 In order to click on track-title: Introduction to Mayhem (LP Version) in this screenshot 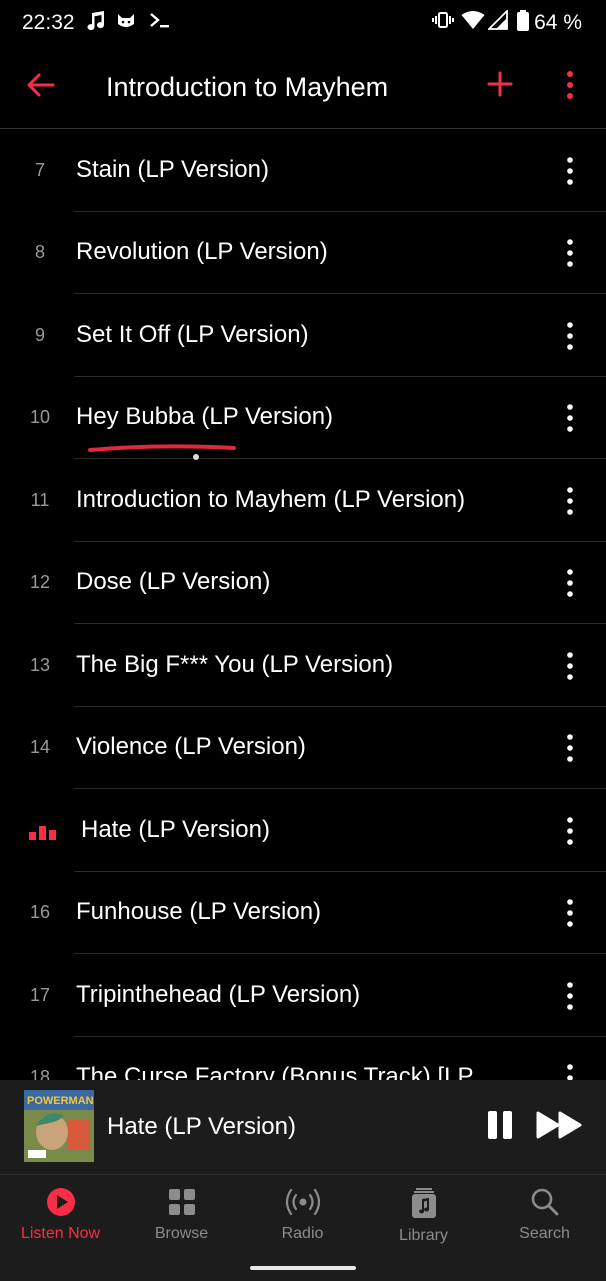, I will do `click(271, 499)`.